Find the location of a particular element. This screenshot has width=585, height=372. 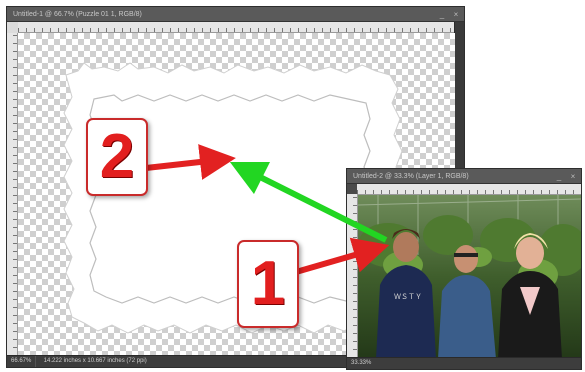

callout-2: 2 is located at coordinates (117, 157).